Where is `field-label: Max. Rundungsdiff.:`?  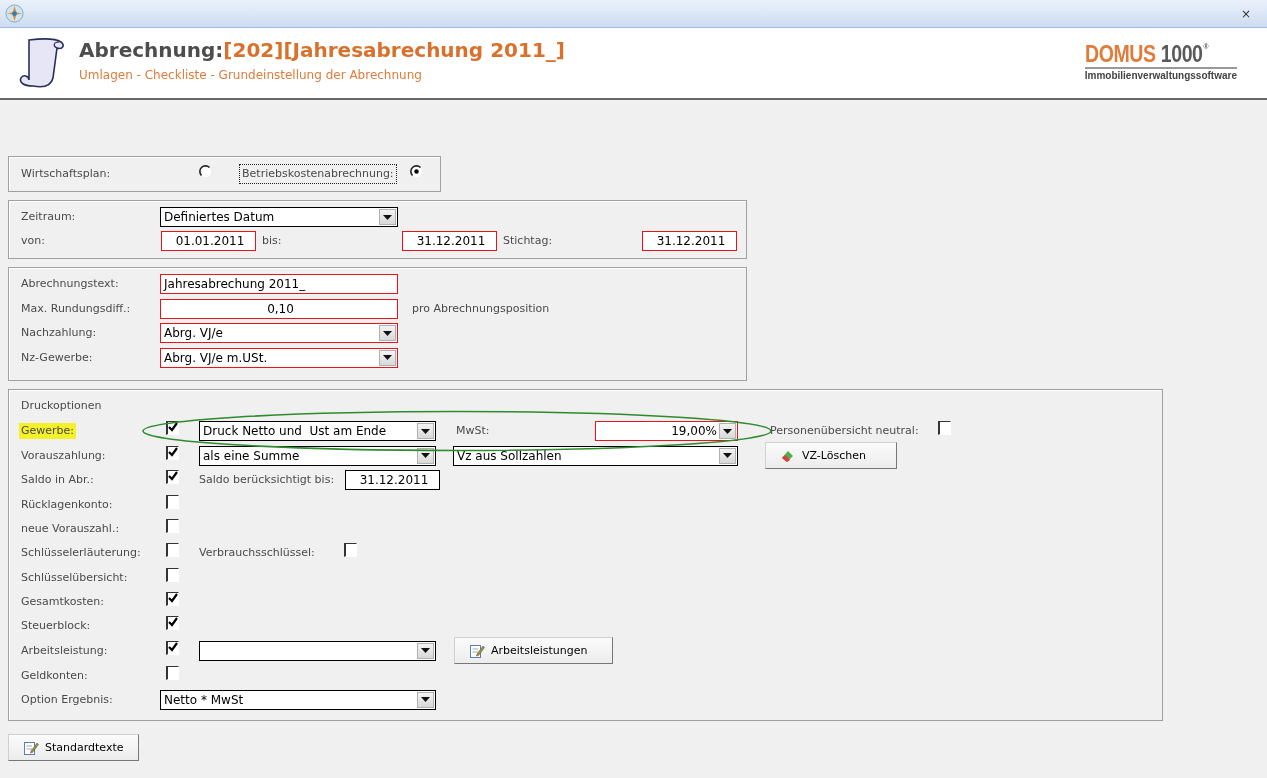 field-label: Max. Rundungsdiff.: is located at coordinates (76, 308).